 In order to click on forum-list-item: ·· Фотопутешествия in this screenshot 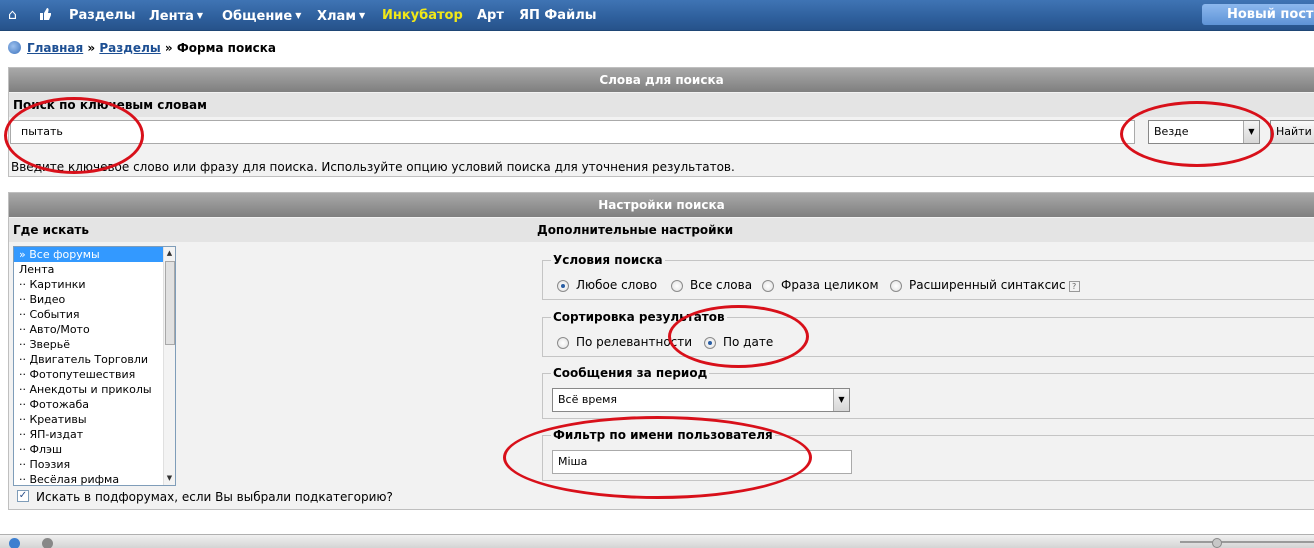, I will do `click(94, 374)`.